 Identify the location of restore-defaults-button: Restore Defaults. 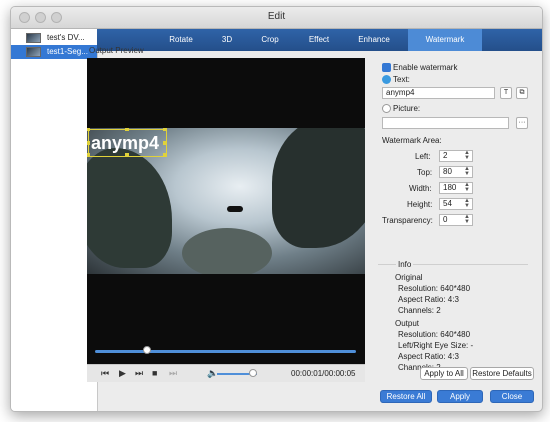
(502, 373).